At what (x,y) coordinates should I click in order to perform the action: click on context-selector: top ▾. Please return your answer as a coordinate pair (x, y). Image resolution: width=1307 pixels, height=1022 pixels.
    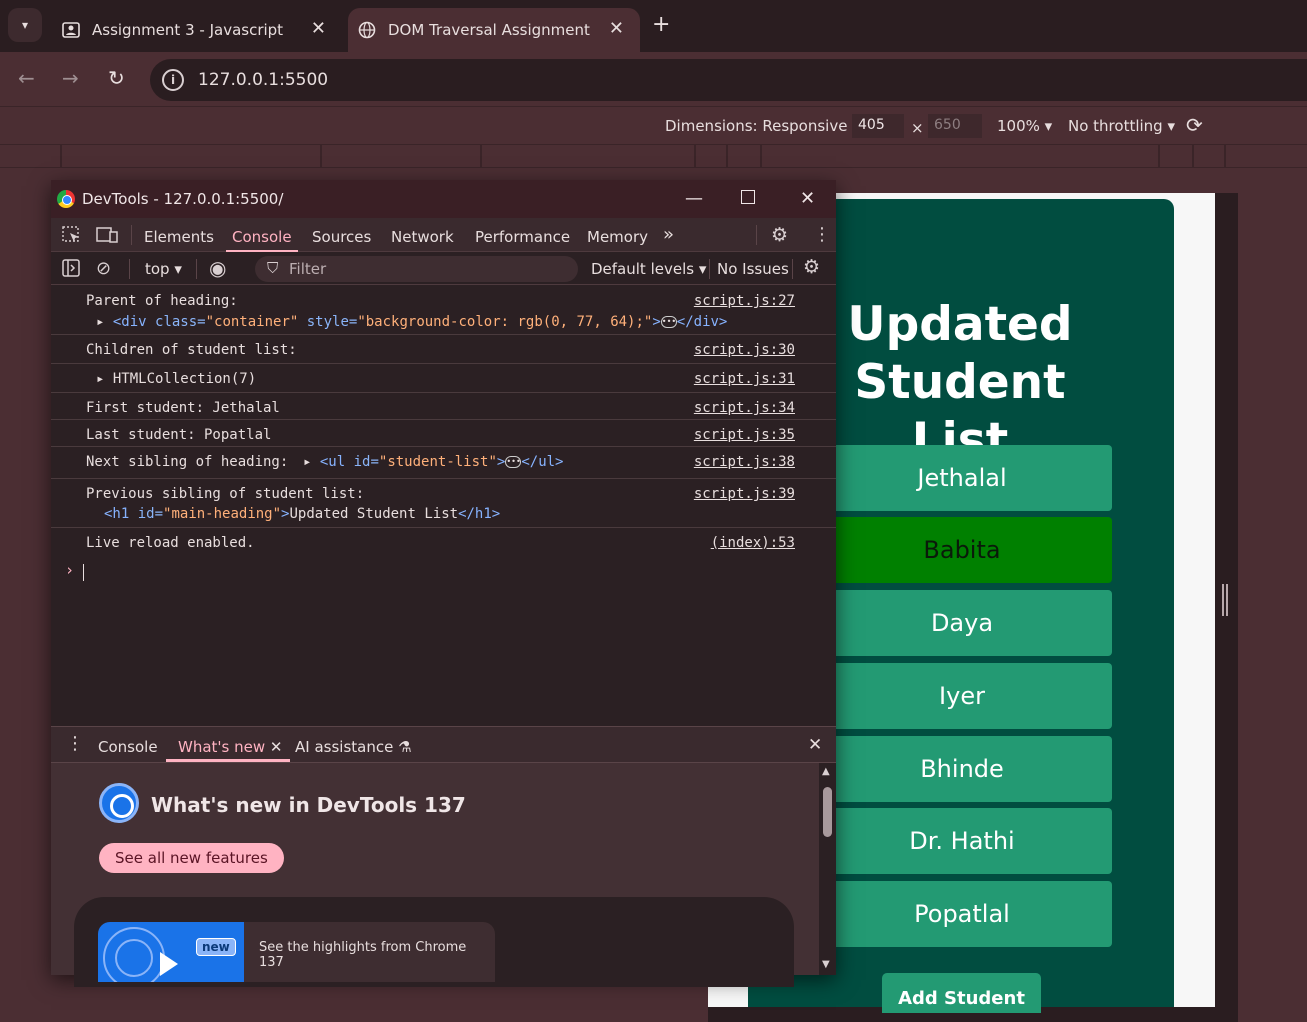
    Looking at the image, I should click on (163, 269).